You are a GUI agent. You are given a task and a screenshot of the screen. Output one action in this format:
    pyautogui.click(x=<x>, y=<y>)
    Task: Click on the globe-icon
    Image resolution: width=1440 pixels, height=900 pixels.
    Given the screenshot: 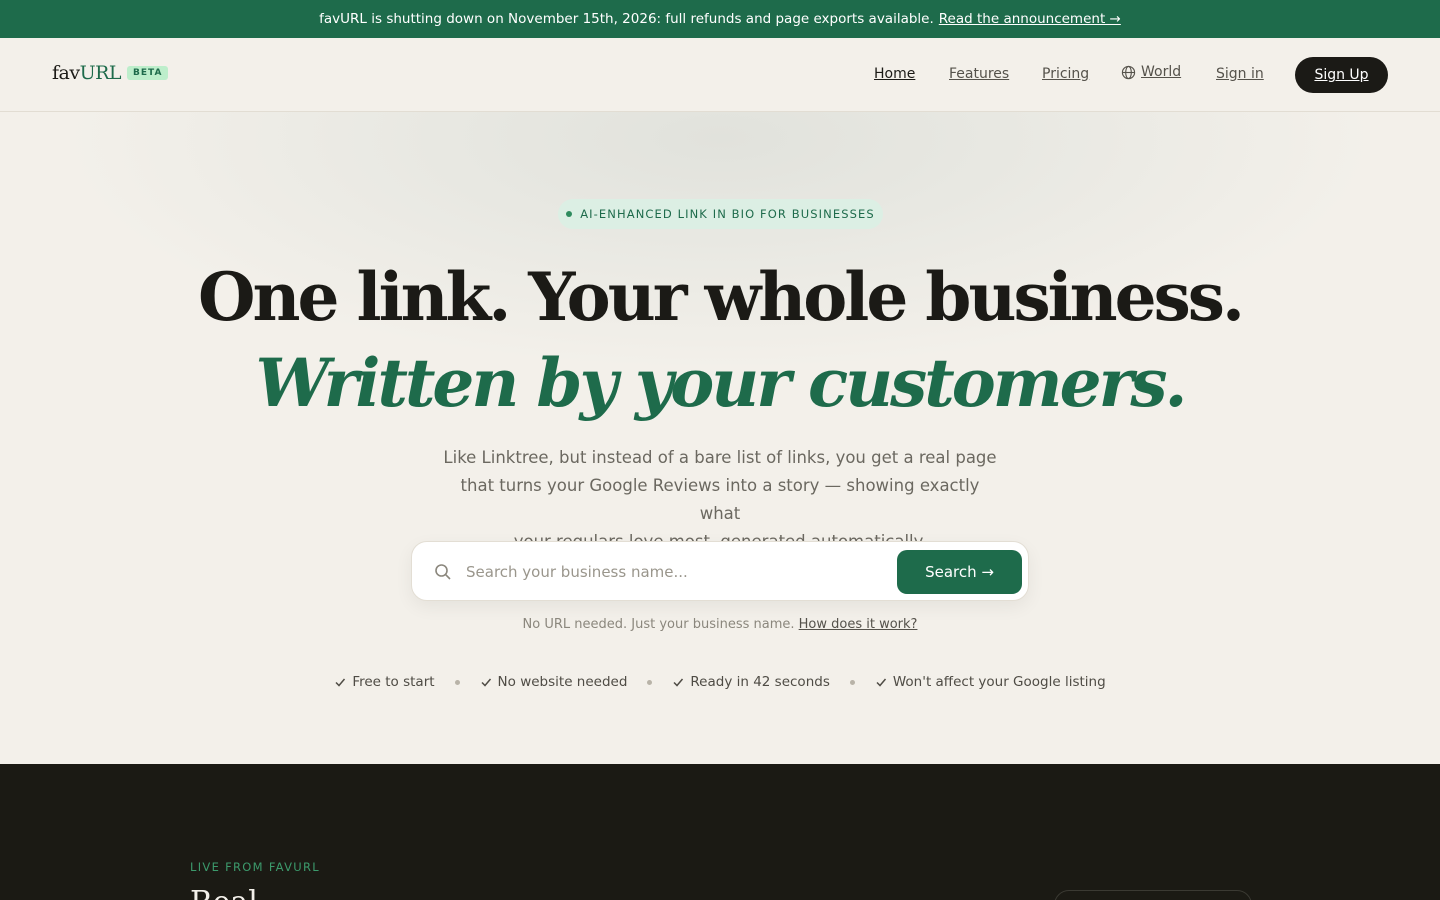 What is the action you would take?
    pyautogui.click(x=1128, y=72)
    